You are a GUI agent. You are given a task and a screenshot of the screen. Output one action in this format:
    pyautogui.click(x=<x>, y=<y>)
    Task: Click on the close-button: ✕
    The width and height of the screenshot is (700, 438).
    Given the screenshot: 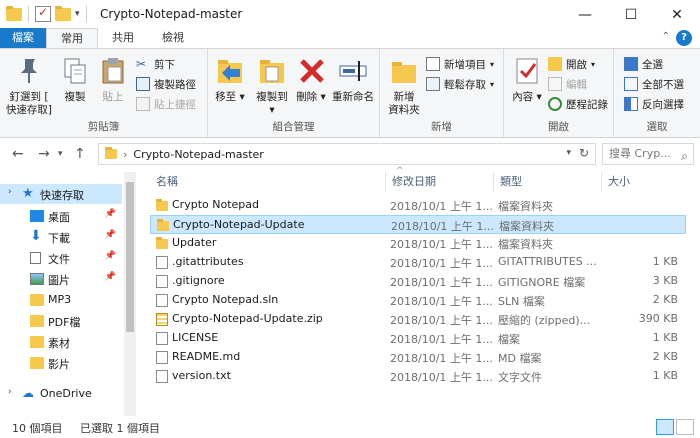 What is the action you would take?
    pyautogui.click(x=677, y=15)
    